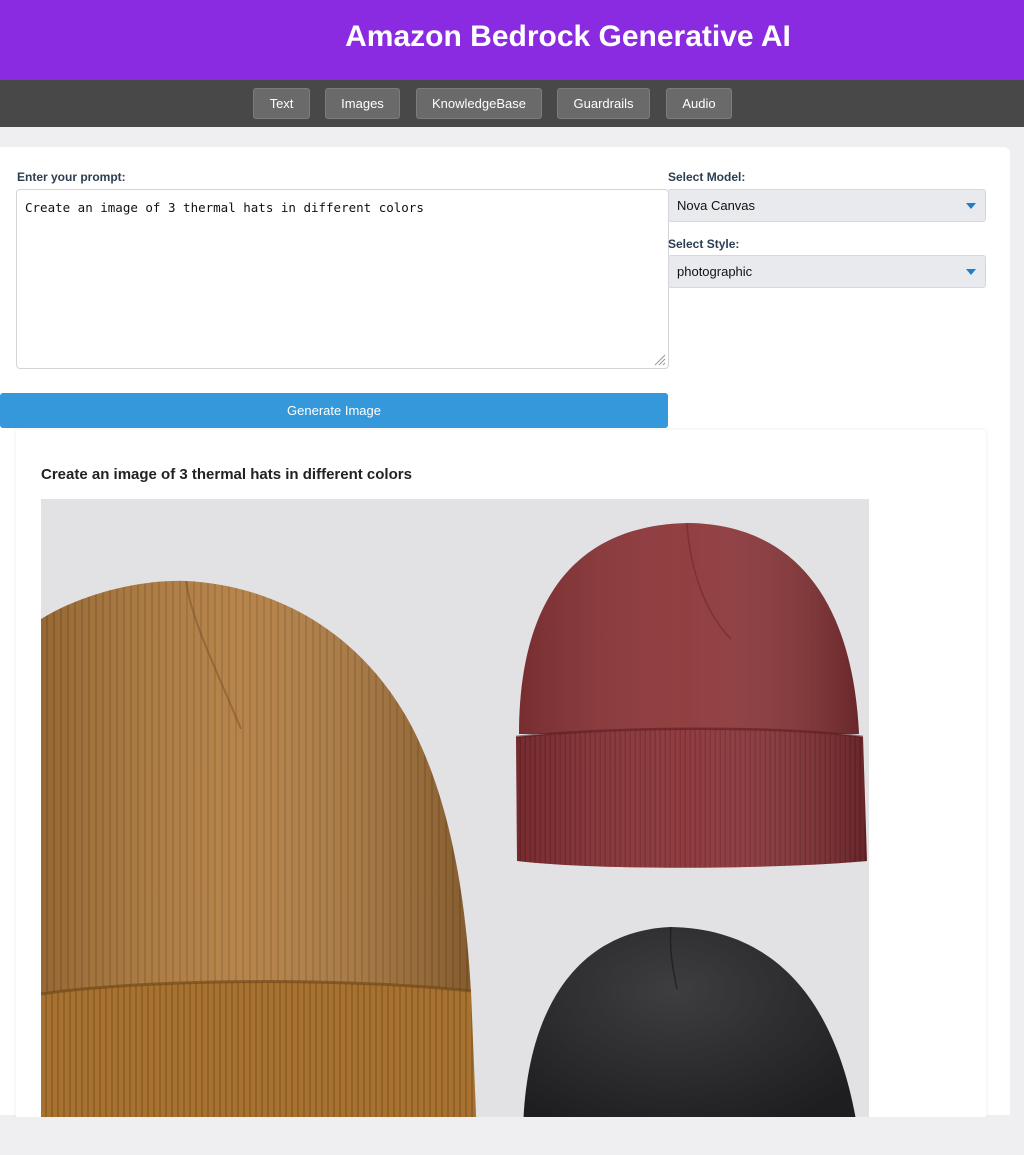 This screenshot has width=1024, height=1155. Describe the element at coordinates (715, 271) in the screenshot. I see `style-select-value: photographic` at that location.